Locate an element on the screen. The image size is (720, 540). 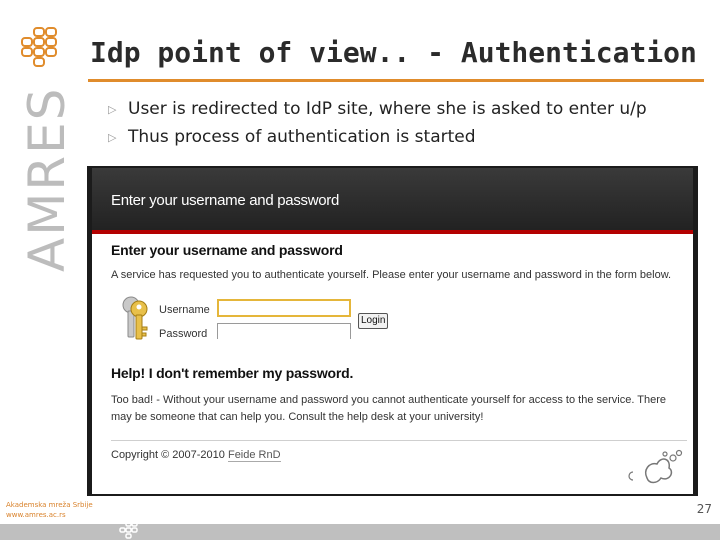
login-heading: Enter your username and password is located at coordinates (227, 250).